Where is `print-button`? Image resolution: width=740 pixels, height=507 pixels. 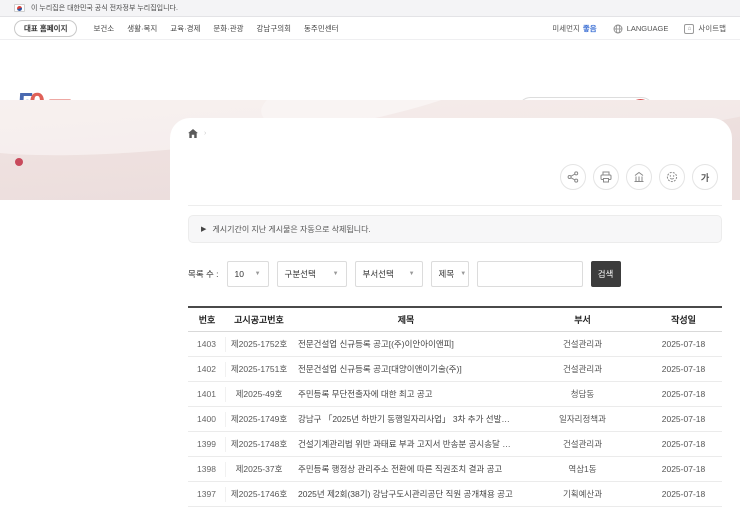
print-button is located at coordinates (606, 177).